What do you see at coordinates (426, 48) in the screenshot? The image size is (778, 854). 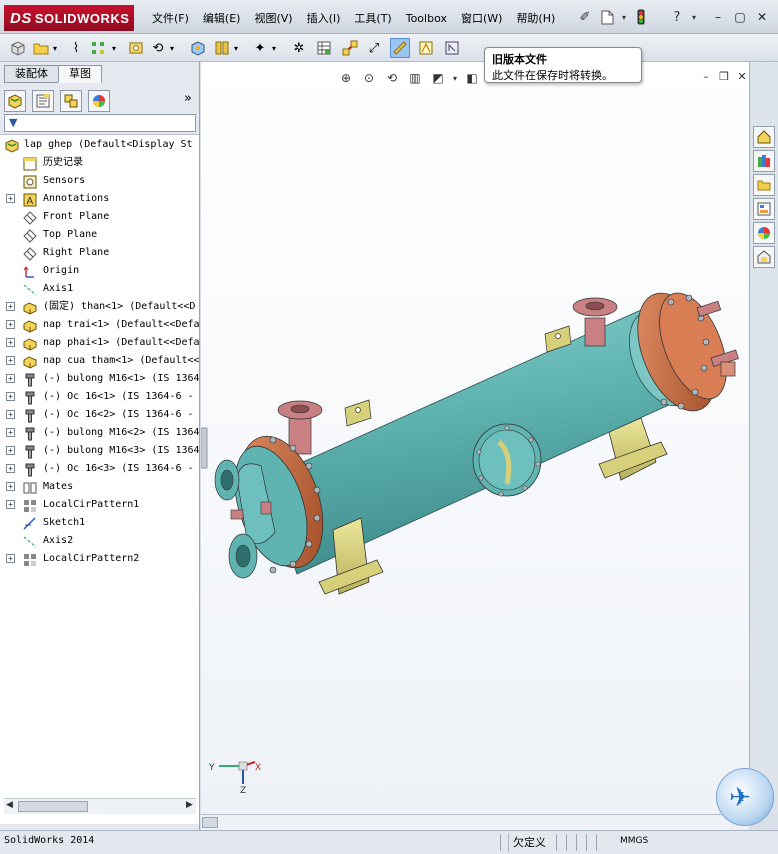 I see `clearance-verification-icon` at bounding box center [426, 48].